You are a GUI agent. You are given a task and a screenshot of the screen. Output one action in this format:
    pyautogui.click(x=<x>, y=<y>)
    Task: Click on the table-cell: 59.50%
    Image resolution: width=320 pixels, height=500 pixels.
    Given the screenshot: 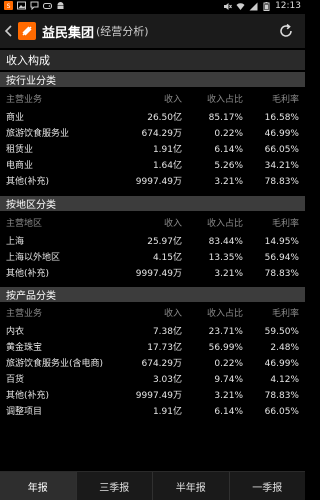 What is the action you would take?
    pyautogui.click(x=281, y=332)
    